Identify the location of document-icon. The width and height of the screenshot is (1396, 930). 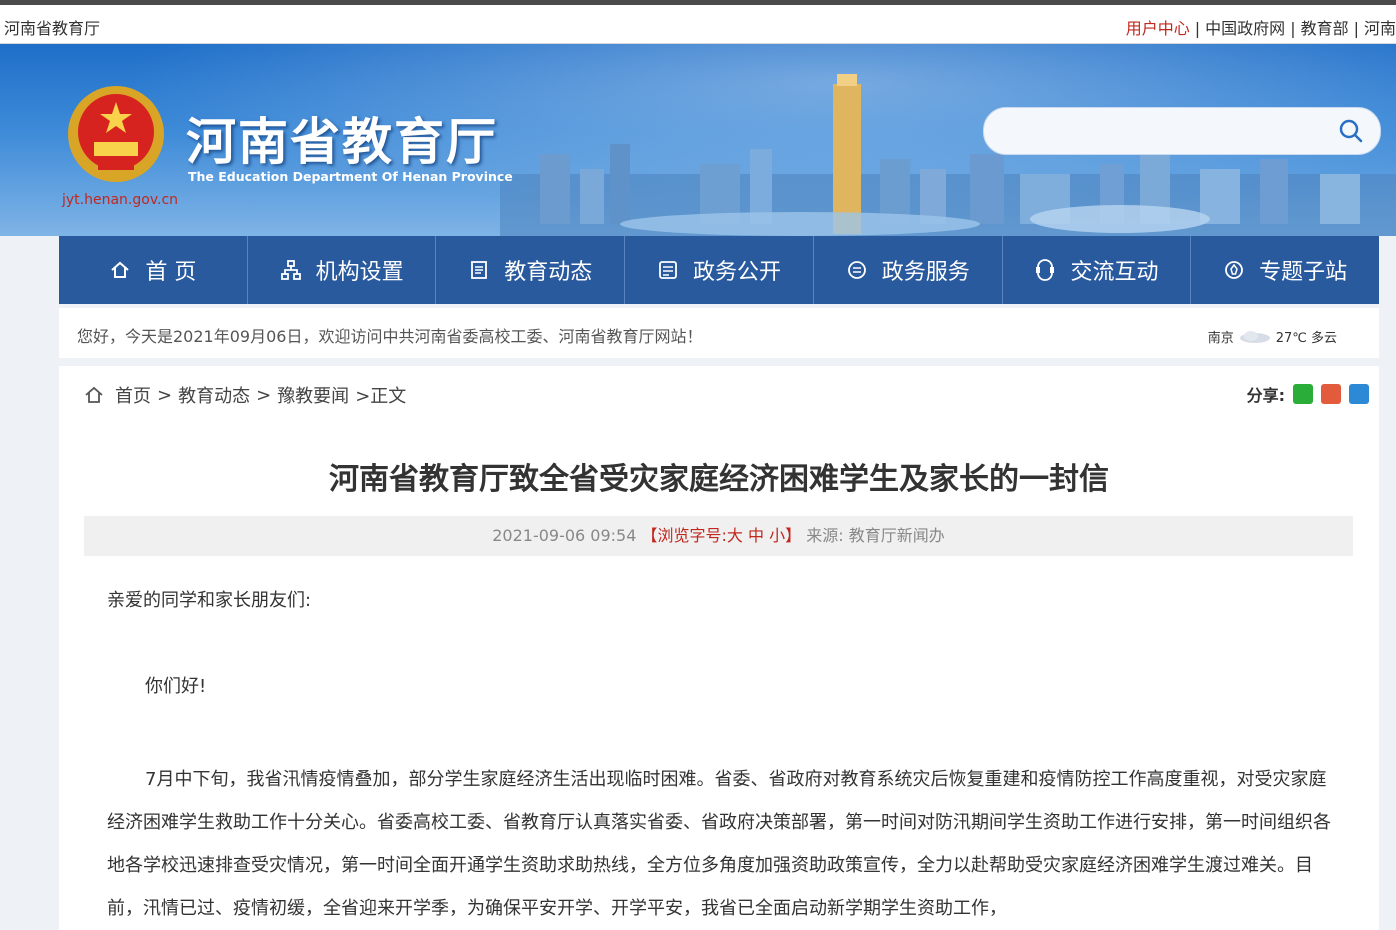
(668, 270).